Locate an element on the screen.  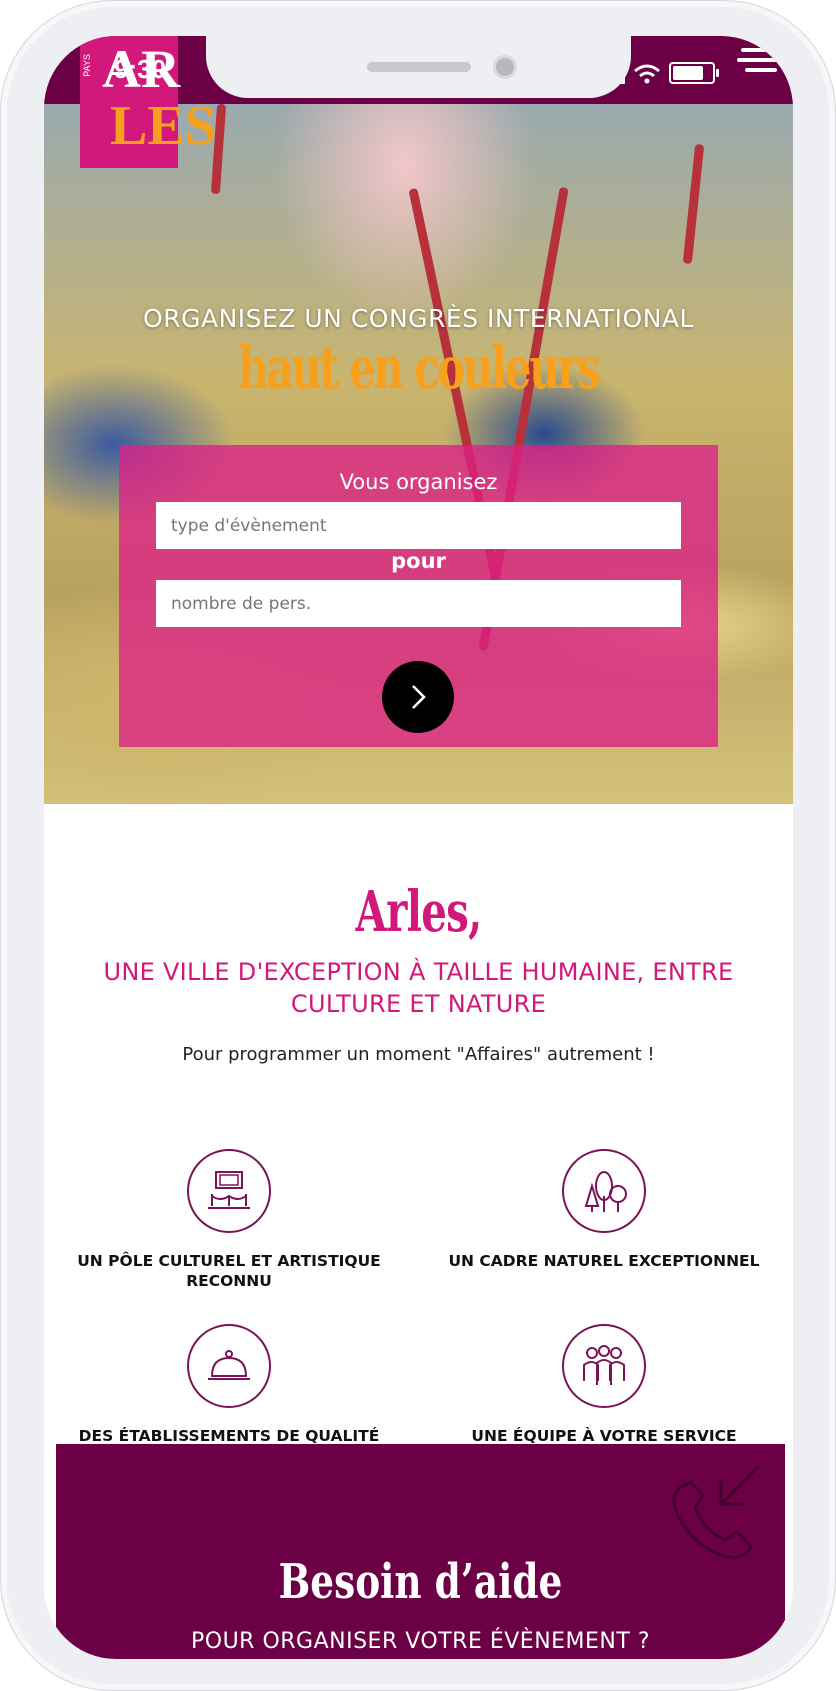
feature-label: DES ÉTABLISSEMENTS DE QUALITÉ is located at coordinates (229, 1436).